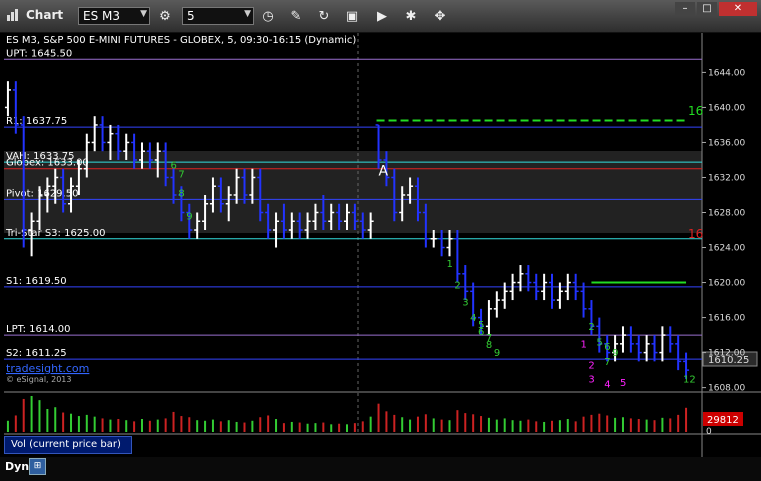 Image resolution: width=761 pixels, height=481 pixels. Describe the element at coordinates (55, 233) in the screenshot. I see `level-label: Tri-Star S3: 1625.00` at that location.